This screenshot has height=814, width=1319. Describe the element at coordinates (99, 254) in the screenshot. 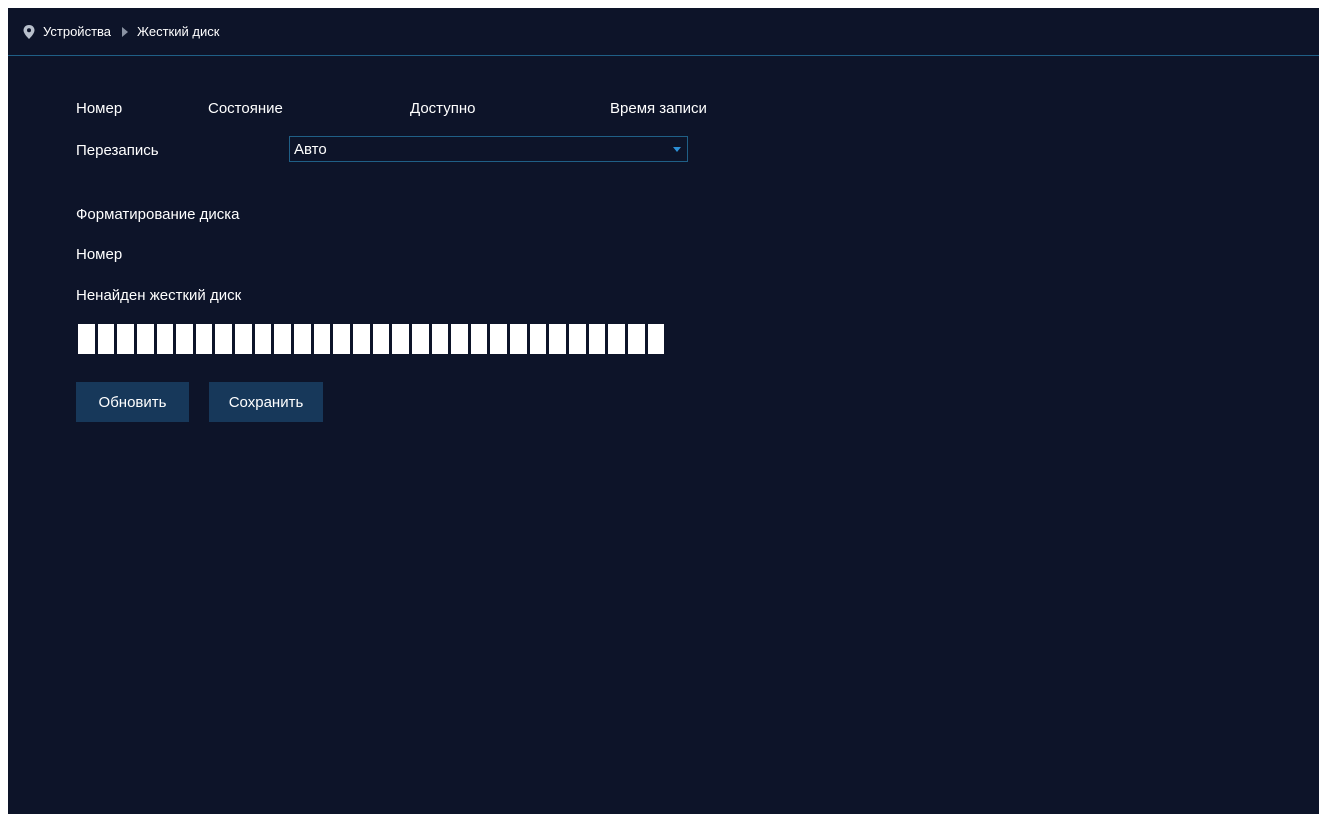

I see `format-number-label: Номер` at that location.